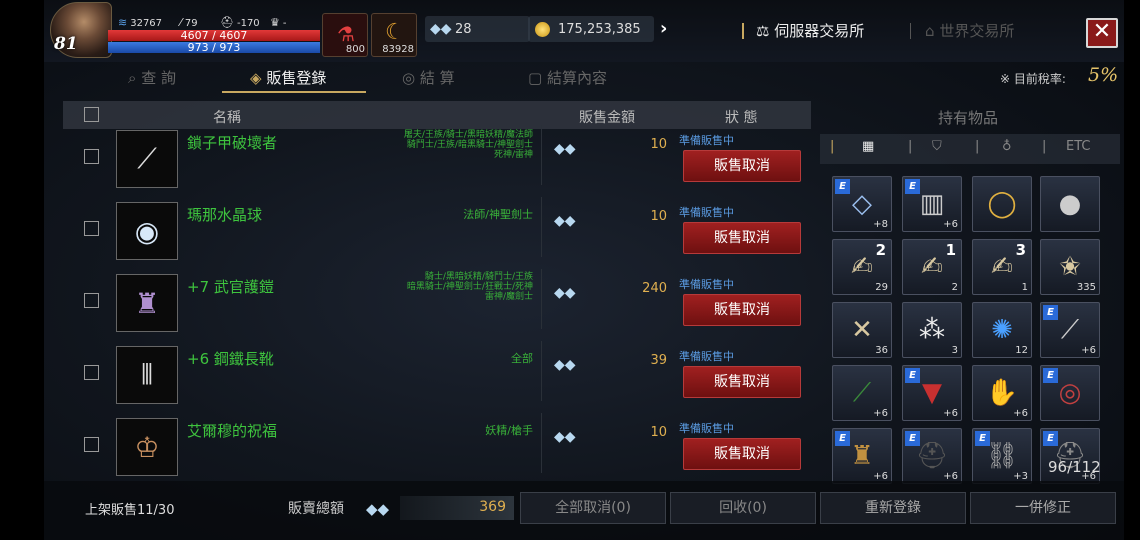  Describe the element at coordinates (1002, 393) in the screenshot. I see `inventory-slot: ✋ +6` at that location.